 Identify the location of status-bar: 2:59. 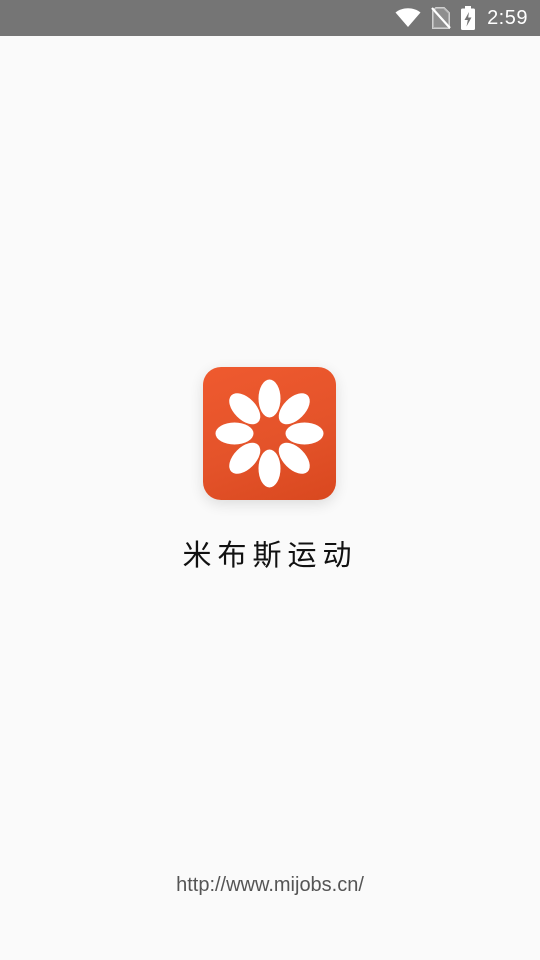
(270, 18).